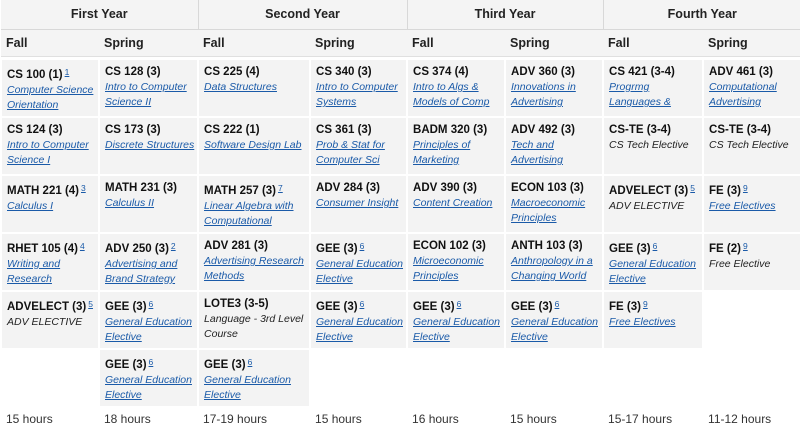 The height and width of the screenshot is (430, 800). What do you see at coordinates (554, 418) in the screenshot?
I see `semester-hours: 15 hours` at bounding box center [554, 418].